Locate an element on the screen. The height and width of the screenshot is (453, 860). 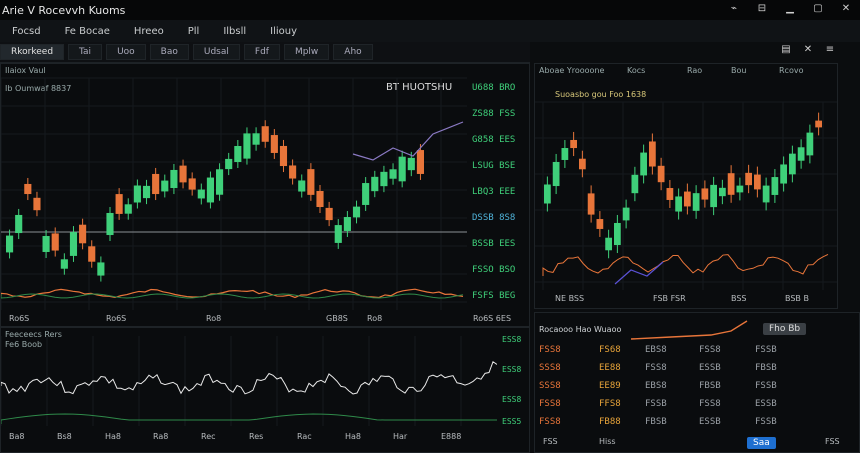
menu-icon: ≡ is located at coordinates (830, 50).